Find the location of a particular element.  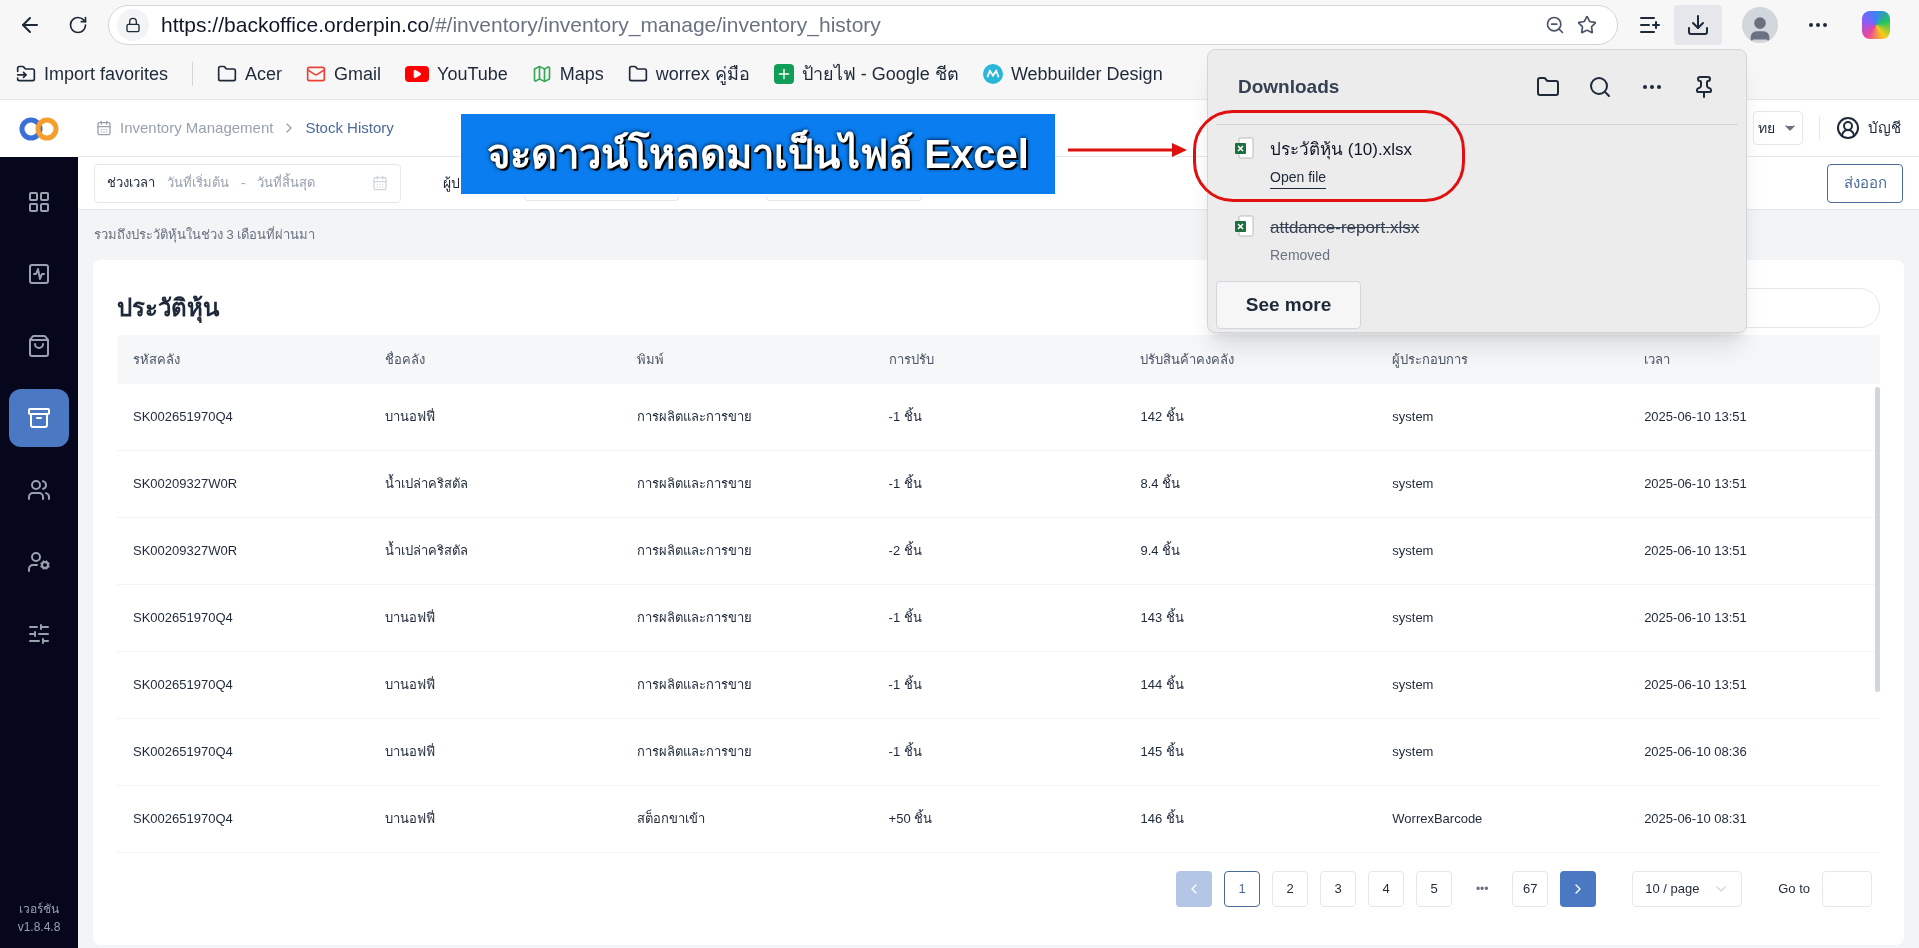

bookmark-link: Maps is located at coordinates (567, 74).